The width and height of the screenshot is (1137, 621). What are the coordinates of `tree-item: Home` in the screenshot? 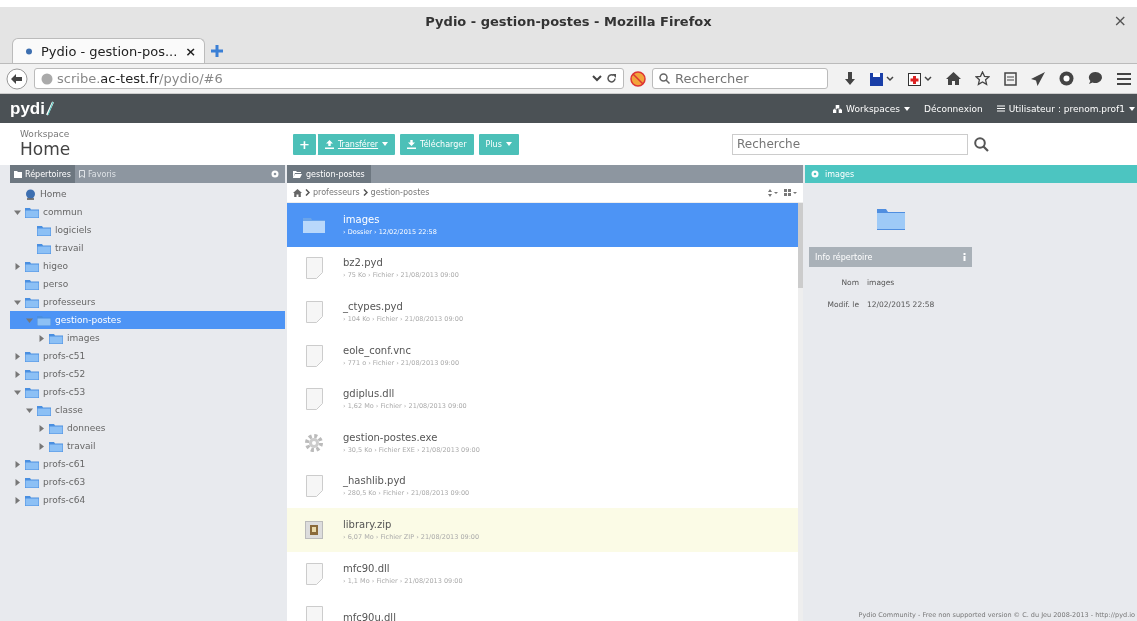 It's located at (147, 194).